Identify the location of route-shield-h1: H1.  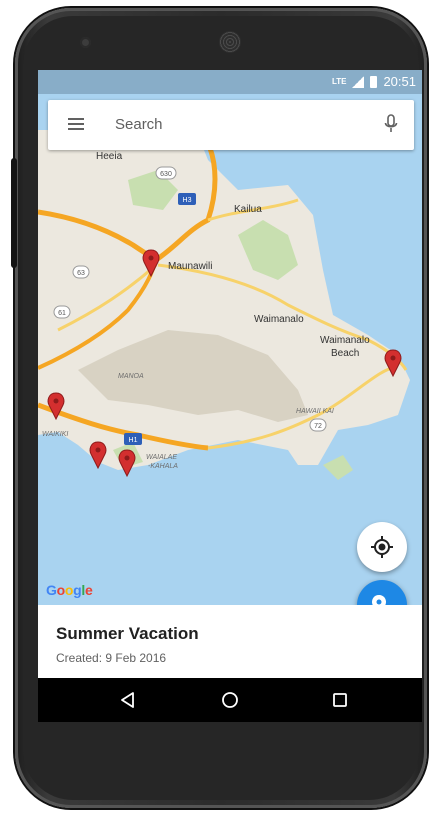
(133, 439).